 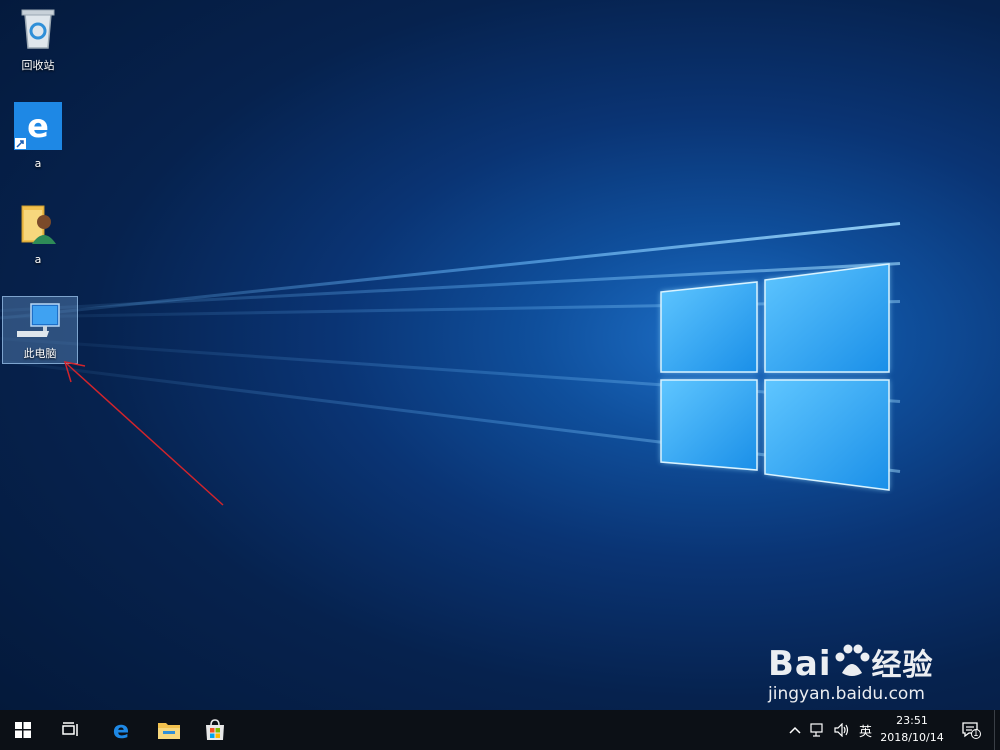 I want to click on clock-date: 2018/10/14, so click(x=912, y=737).